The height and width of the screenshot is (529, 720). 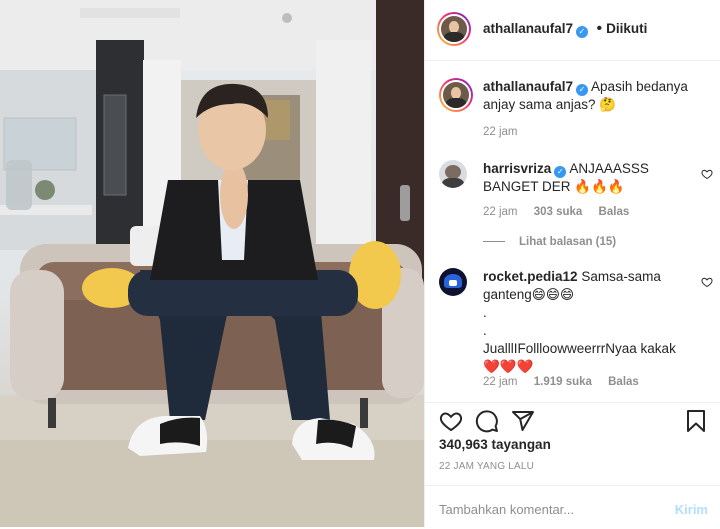 I want to click on author-username: athallanaufal7, so click(x=528, y=28).